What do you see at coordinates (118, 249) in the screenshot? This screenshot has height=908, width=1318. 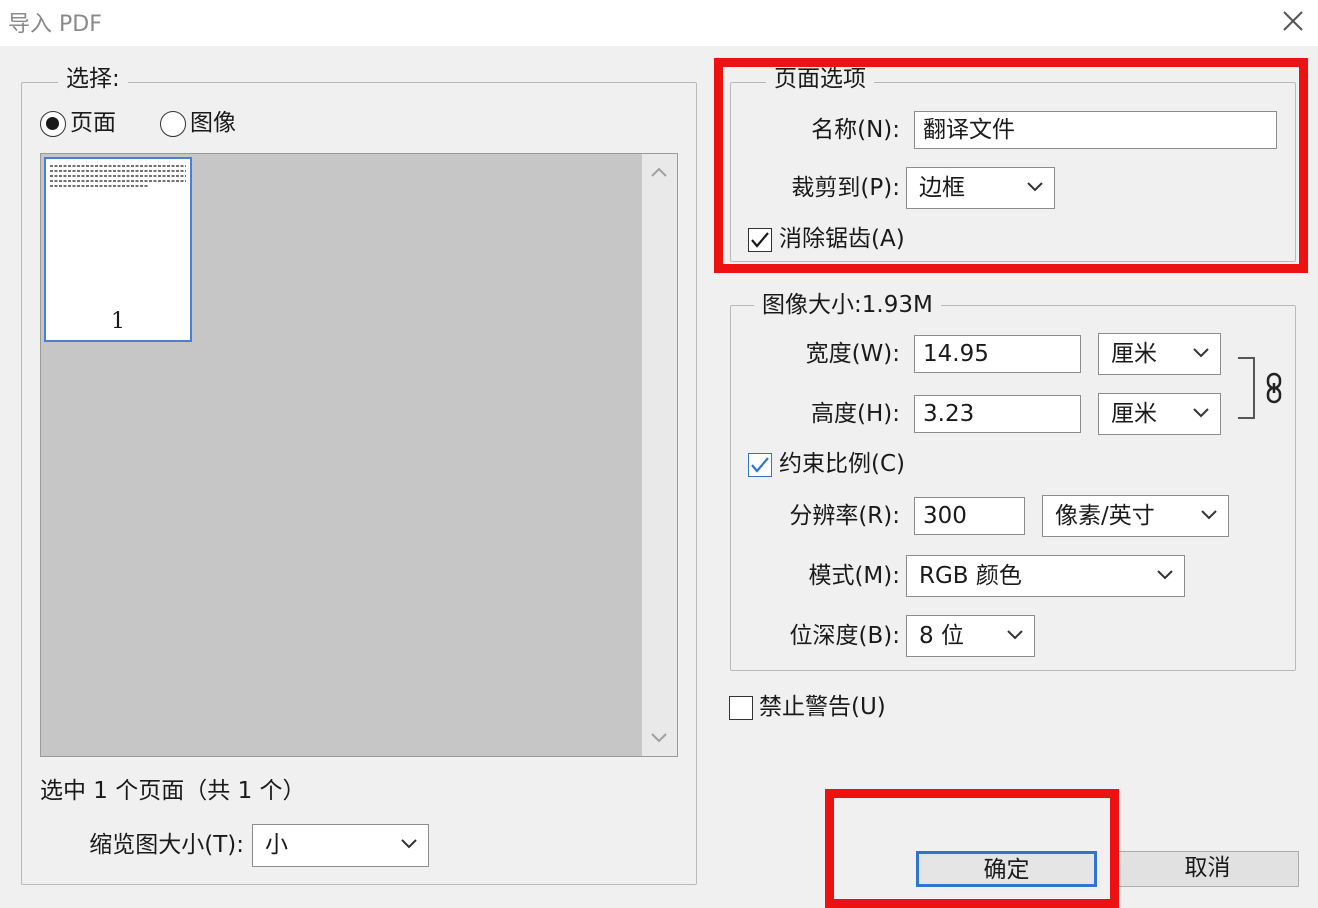 I see `page-thumbnail: 1` at bounding box center [118, 249].